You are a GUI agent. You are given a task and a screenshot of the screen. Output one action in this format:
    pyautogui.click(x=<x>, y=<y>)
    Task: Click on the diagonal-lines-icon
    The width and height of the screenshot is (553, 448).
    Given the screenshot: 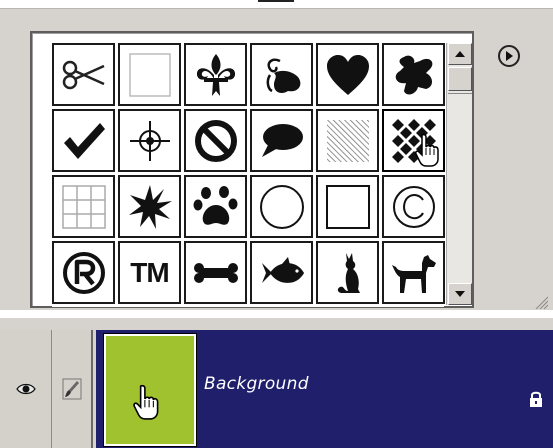 What is the action you would take?
    pyautogui.click(x=347, y=140)
    